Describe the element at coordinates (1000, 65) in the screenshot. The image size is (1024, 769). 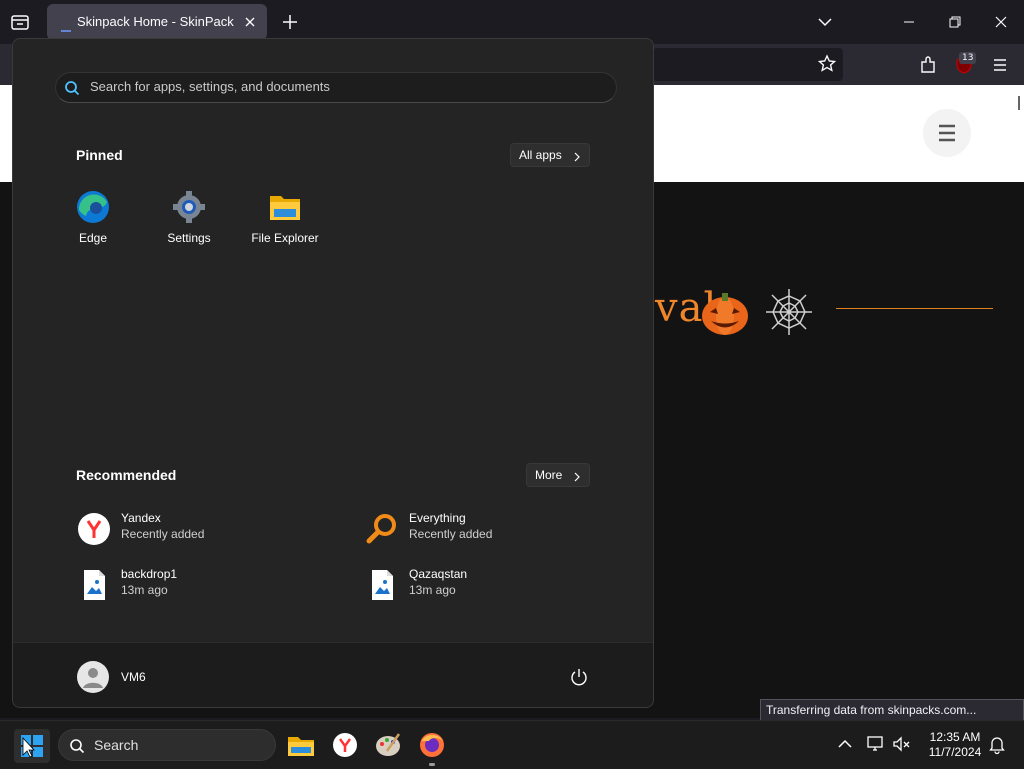
I see `app-menu-icon` at that location.